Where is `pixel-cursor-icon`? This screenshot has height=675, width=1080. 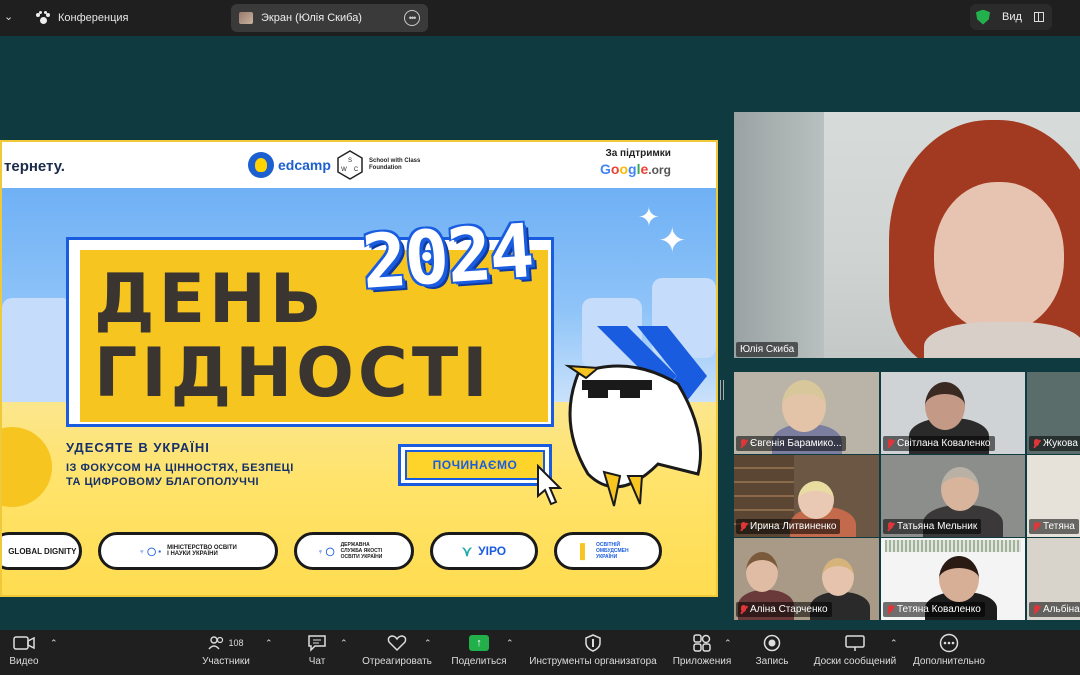
pixel-cursor-icon is located at coordinates (549, 485).